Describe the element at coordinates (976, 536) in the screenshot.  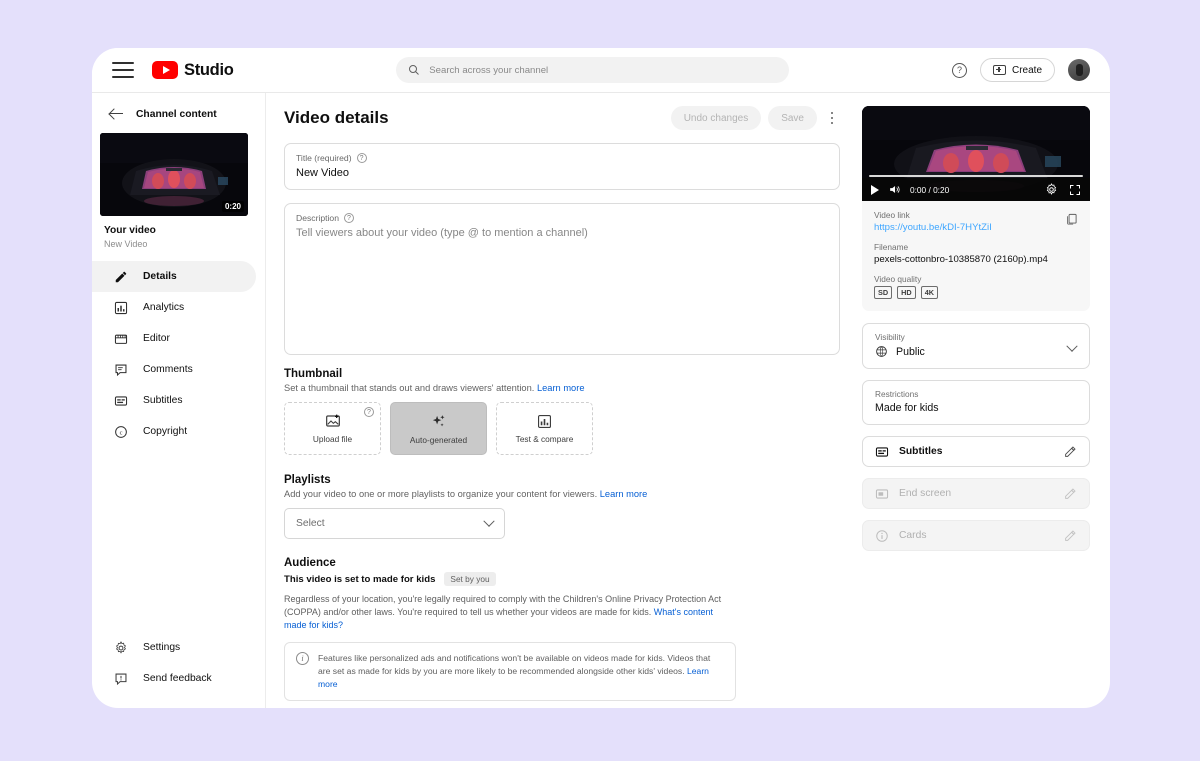
I see `cards-row: Cards` at that location.